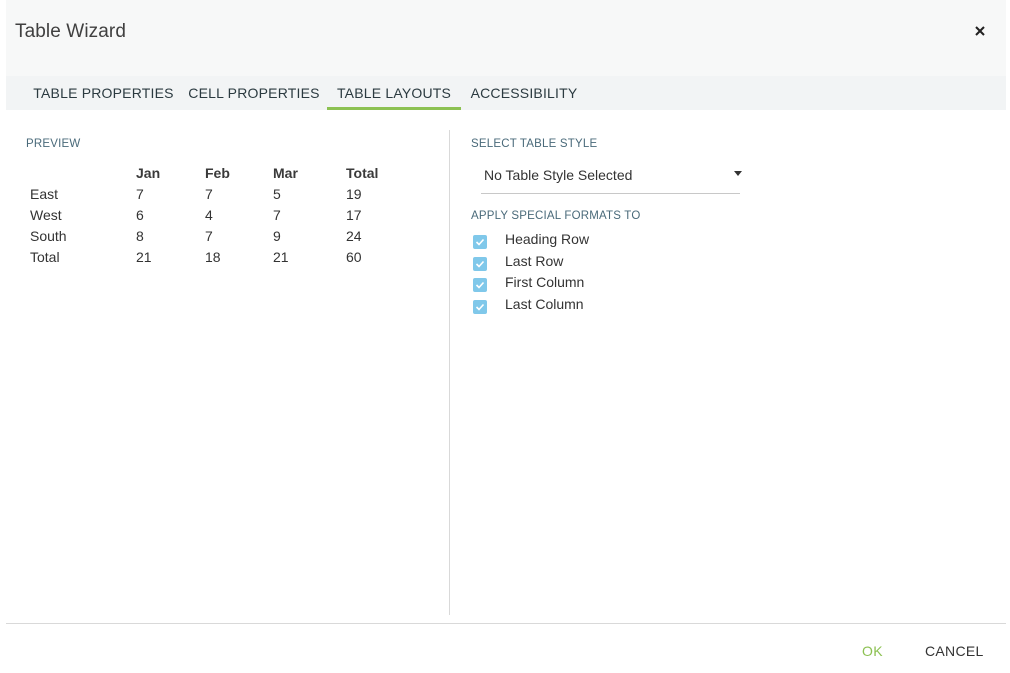 The image size is (1010, 673). I want to click on preview-header-cell: Jan, so click(148, 172).